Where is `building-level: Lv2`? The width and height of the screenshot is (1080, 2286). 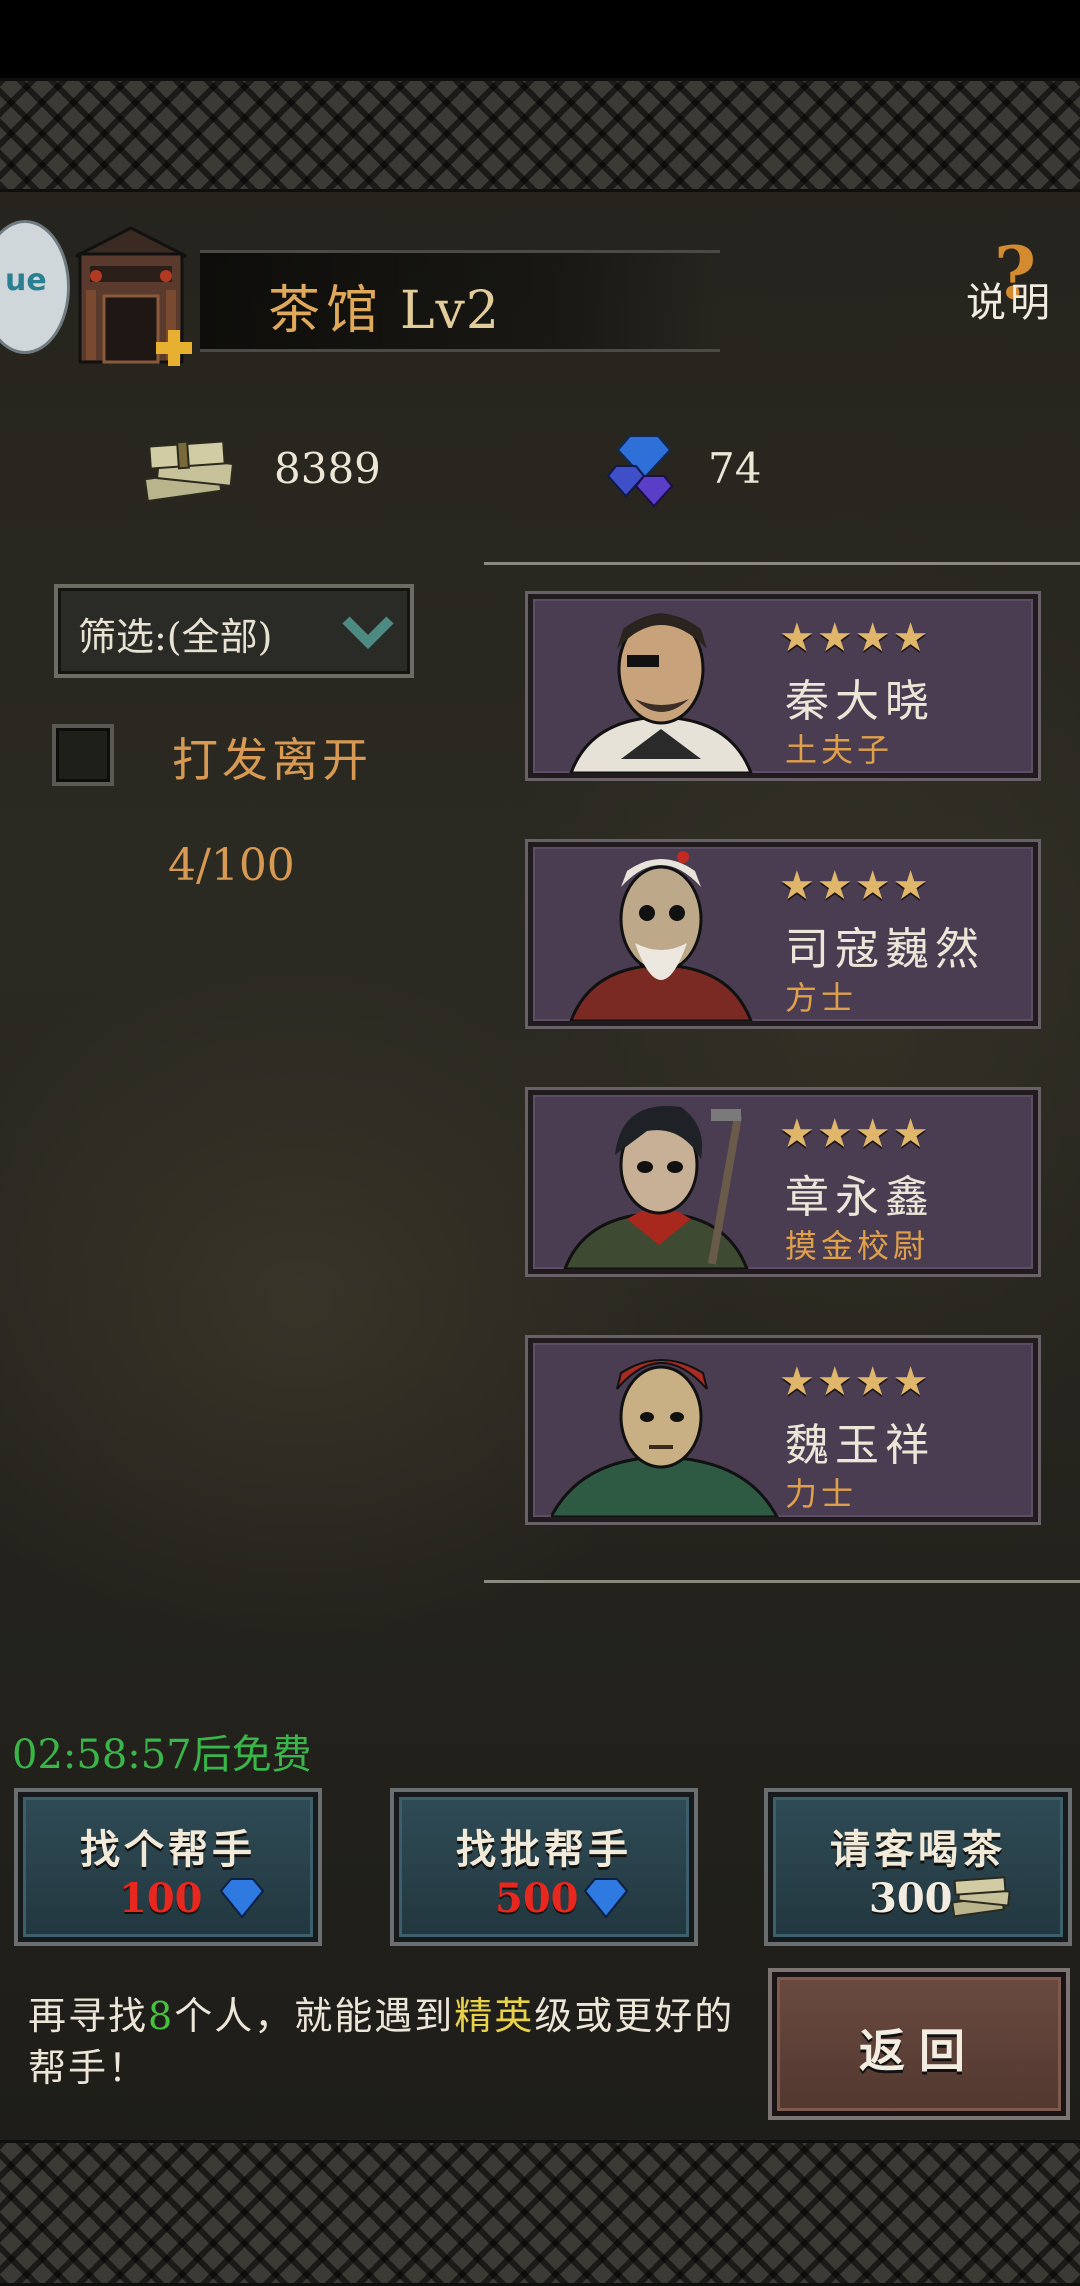
building-level: Lv2 is located at coordinates (450, 311).